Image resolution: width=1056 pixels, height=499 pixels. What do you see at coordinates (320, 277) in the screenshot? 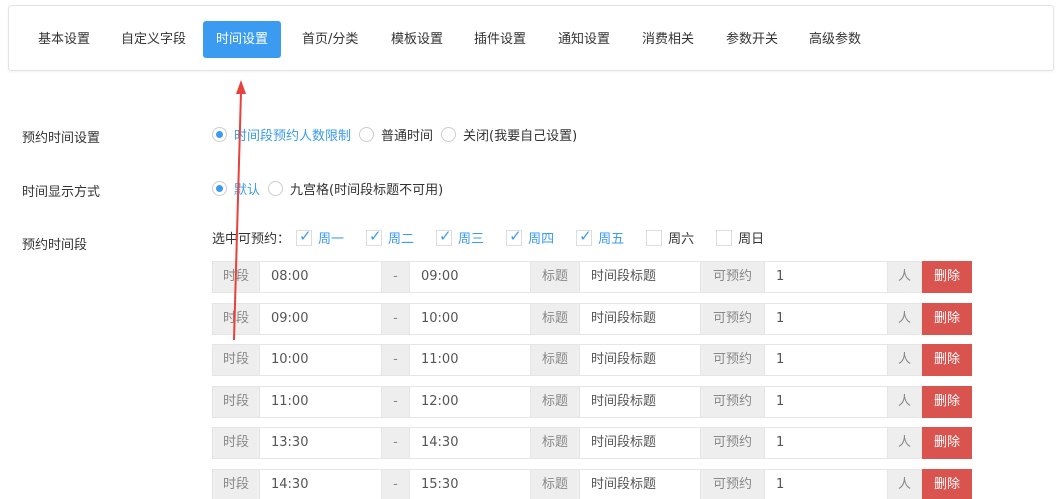
I see `slot-start-input: 08:00` at bounding box center [320, 277].